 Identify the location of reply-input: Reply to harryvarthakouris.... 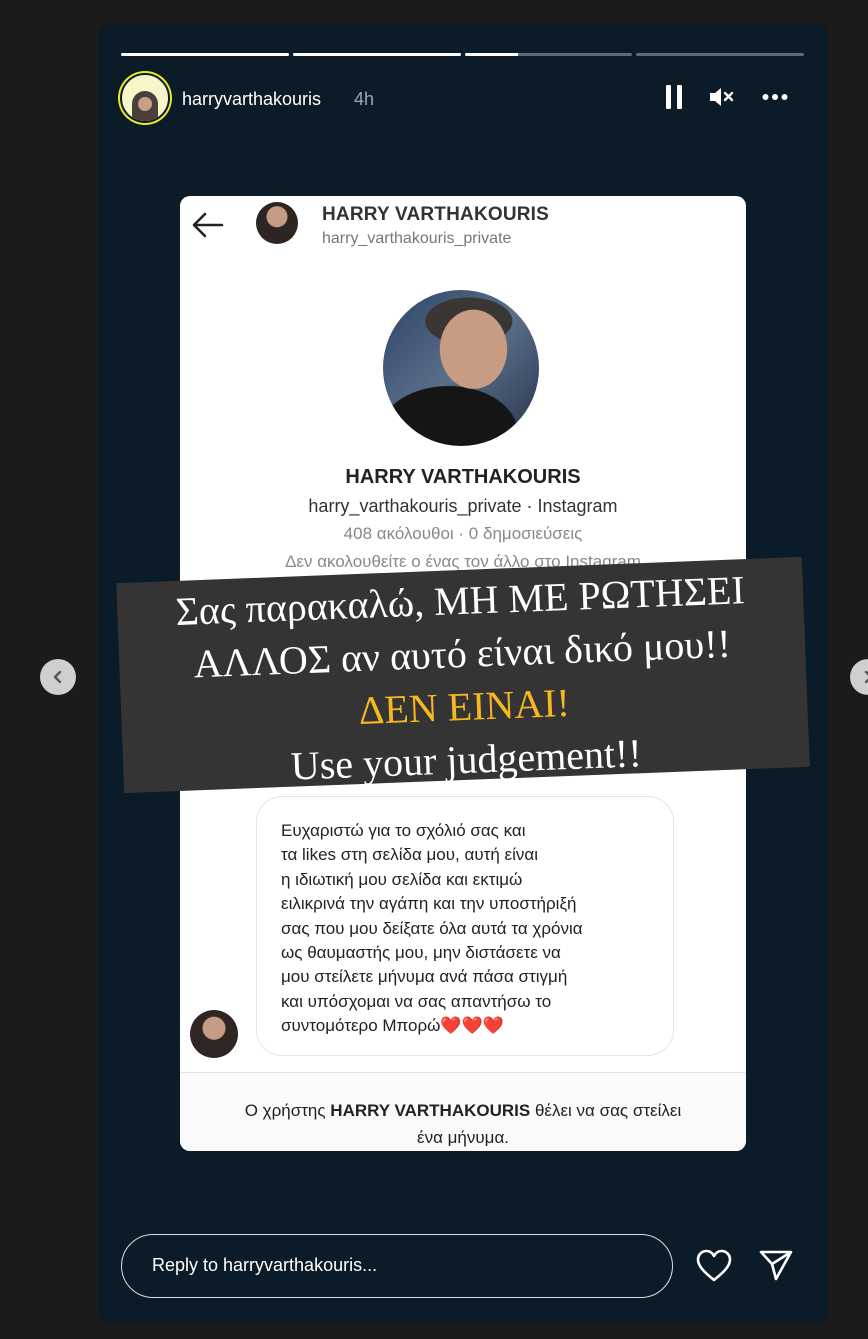
(397, 1266).